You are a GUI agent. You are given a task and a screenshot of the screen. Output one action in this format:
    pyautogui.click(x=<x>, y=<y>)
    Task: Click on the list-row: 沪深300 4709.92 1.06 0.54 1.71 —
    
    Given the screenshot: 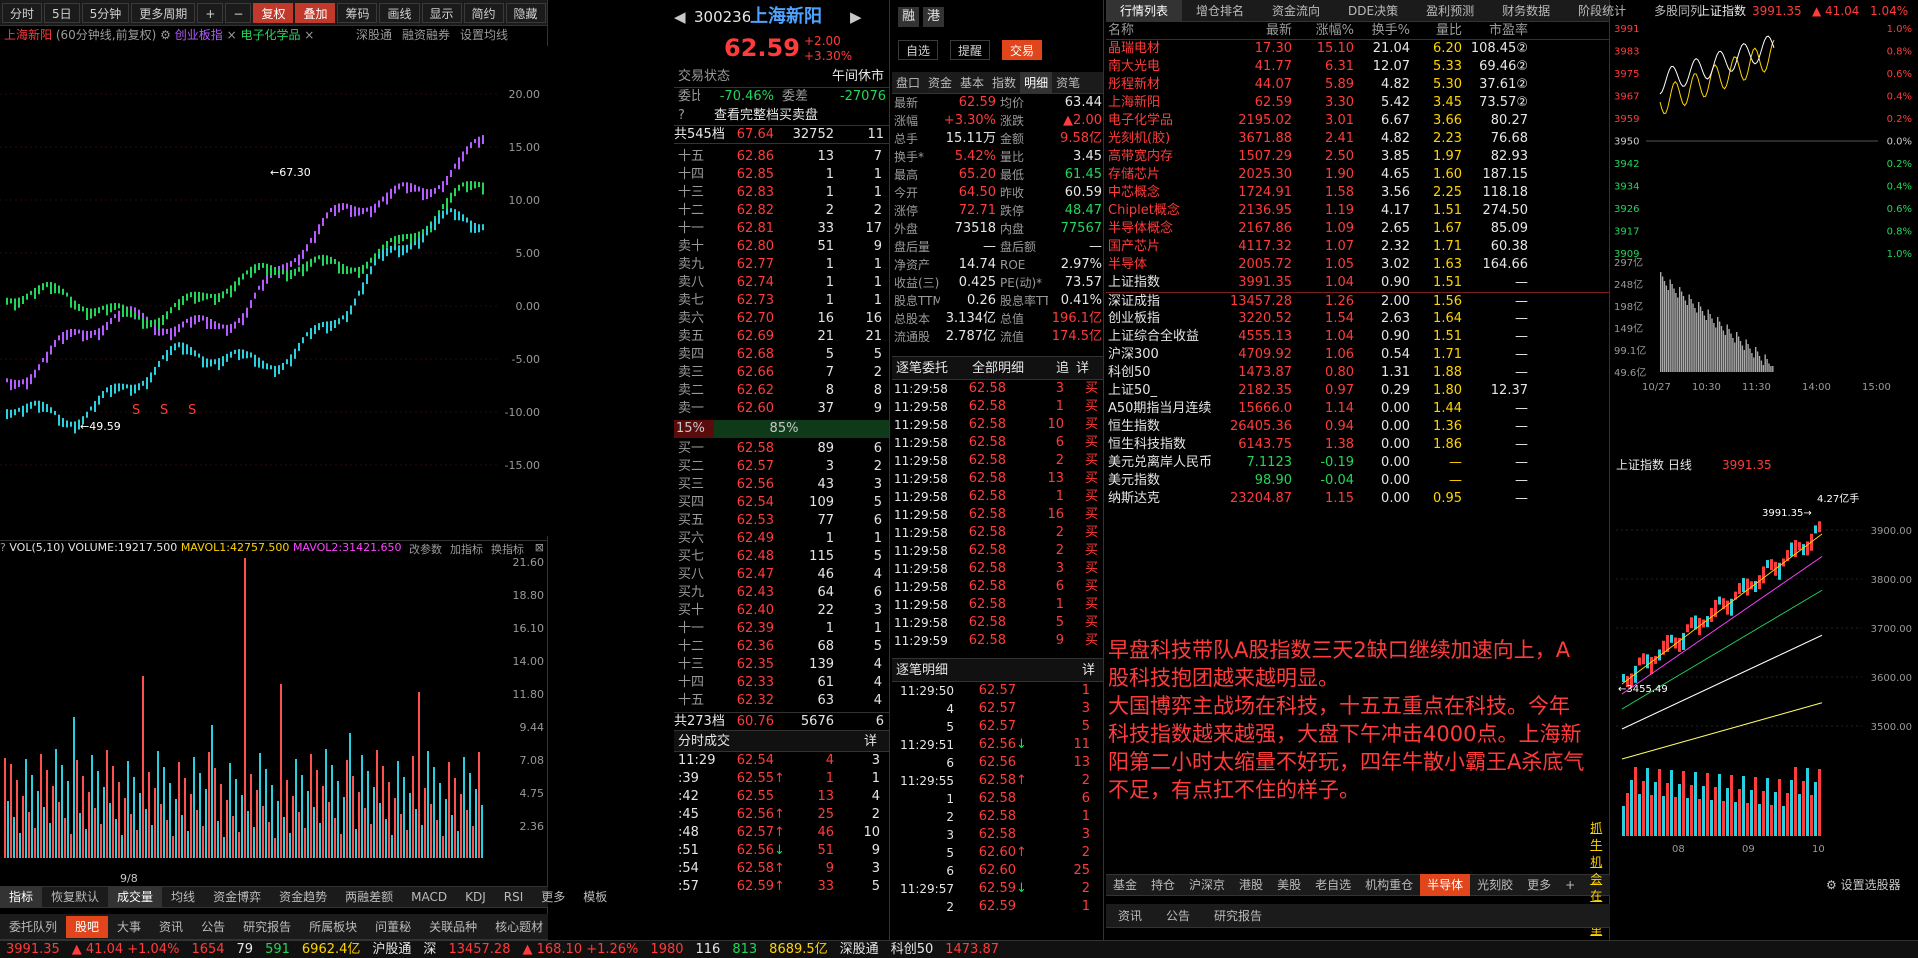 What is the action you would take?
    pyautogui.click(x=1357, y=355)
    